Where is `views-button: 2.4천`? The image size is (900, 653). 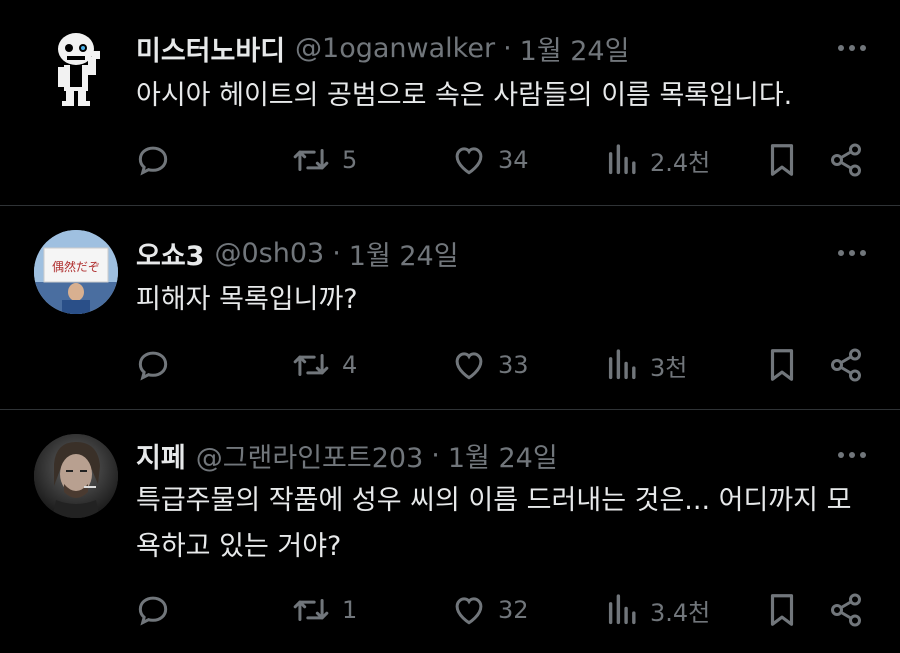 views-button: 2.4천 is located at coordinates (658, 160).